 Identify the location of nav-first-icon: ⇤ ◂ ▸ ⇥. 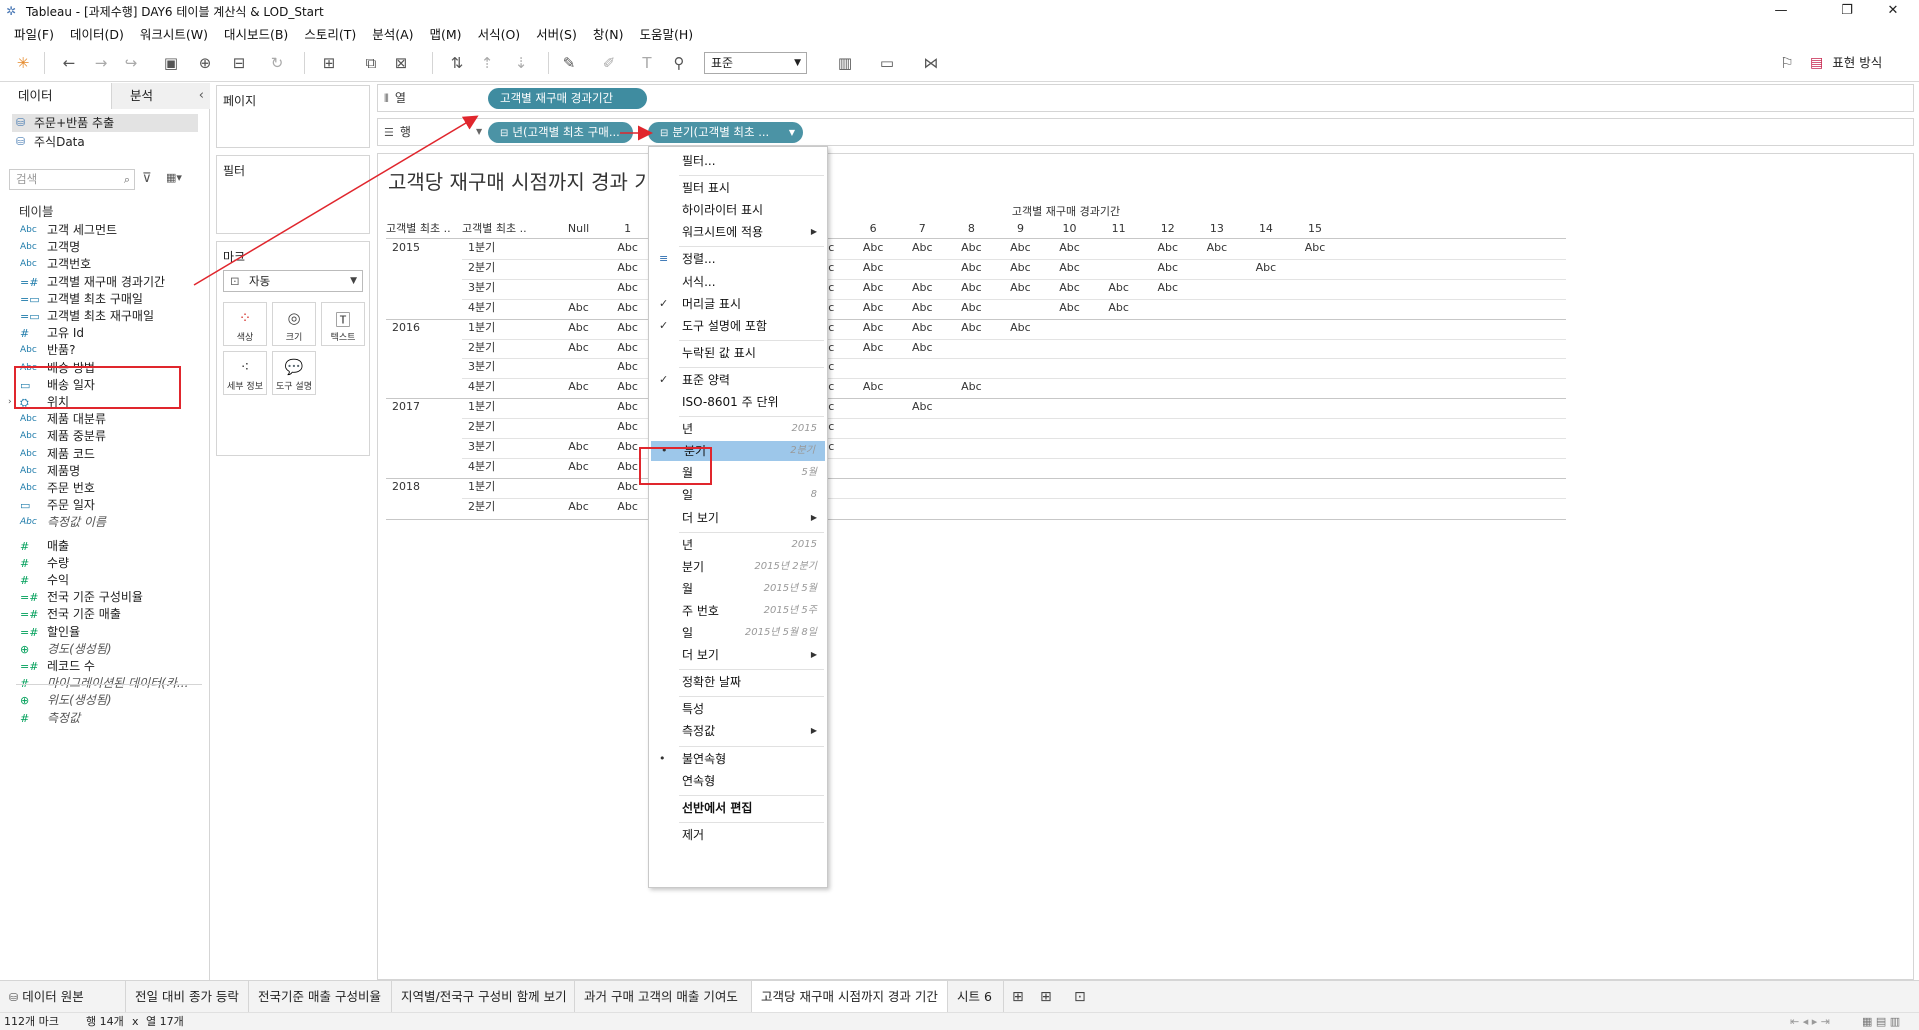
(1810, 1021).